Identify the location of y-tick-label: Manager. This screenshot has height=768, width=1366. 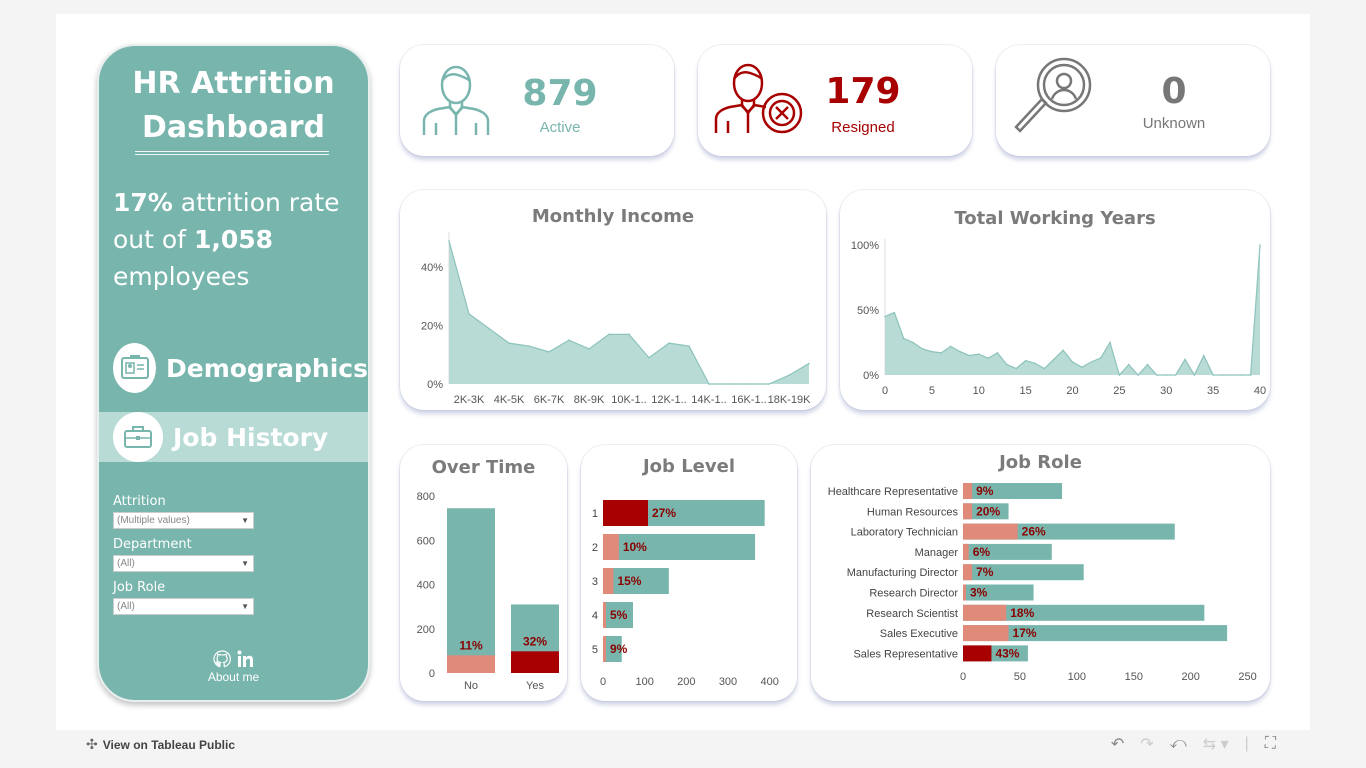
(937, 553).